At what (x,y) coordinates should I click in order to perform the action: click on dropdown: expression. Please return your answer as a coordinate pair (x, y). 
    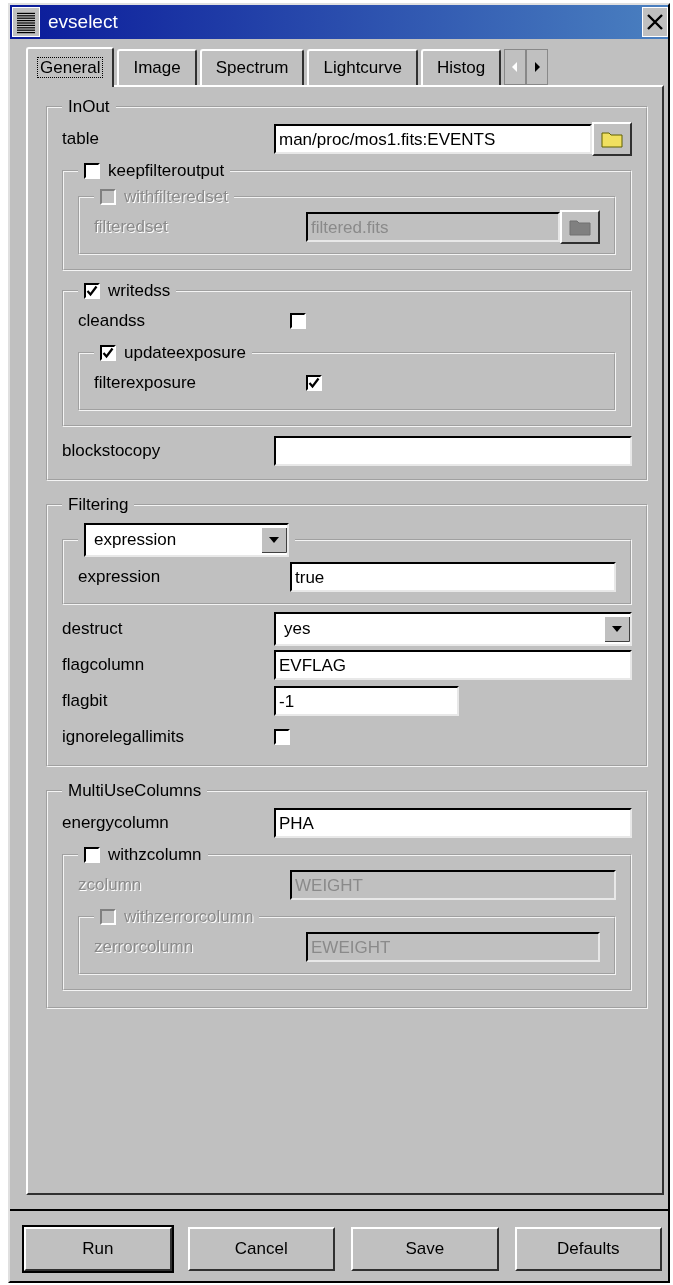
    Looking at the image, I should click on (186, 540).